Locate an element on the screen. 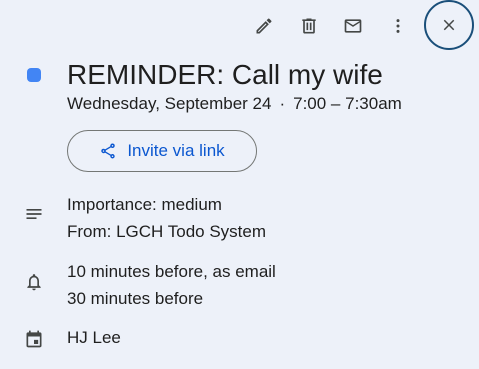 The height and width of the screenshot is (369, 479). description-line: From: LGCH Todo System is located at coordinates (167, 231).